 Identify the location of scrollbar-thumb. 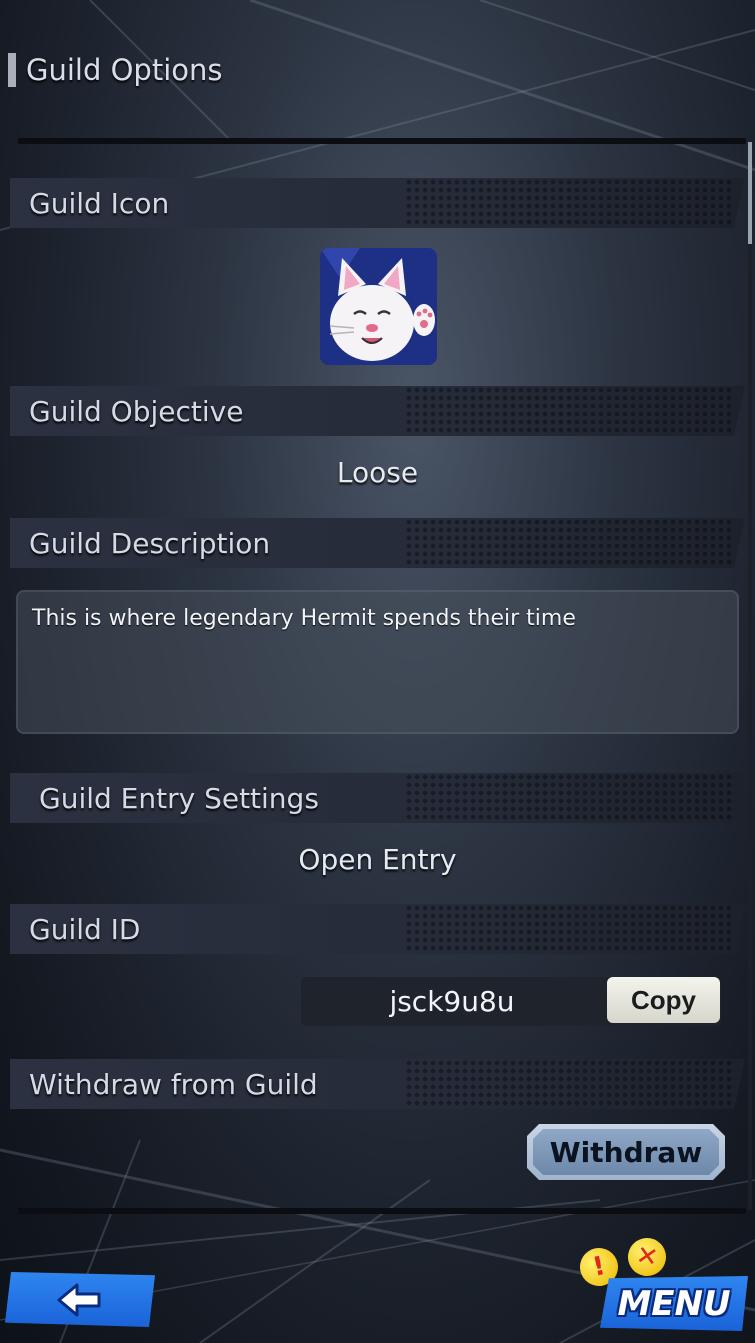
(750, 193).